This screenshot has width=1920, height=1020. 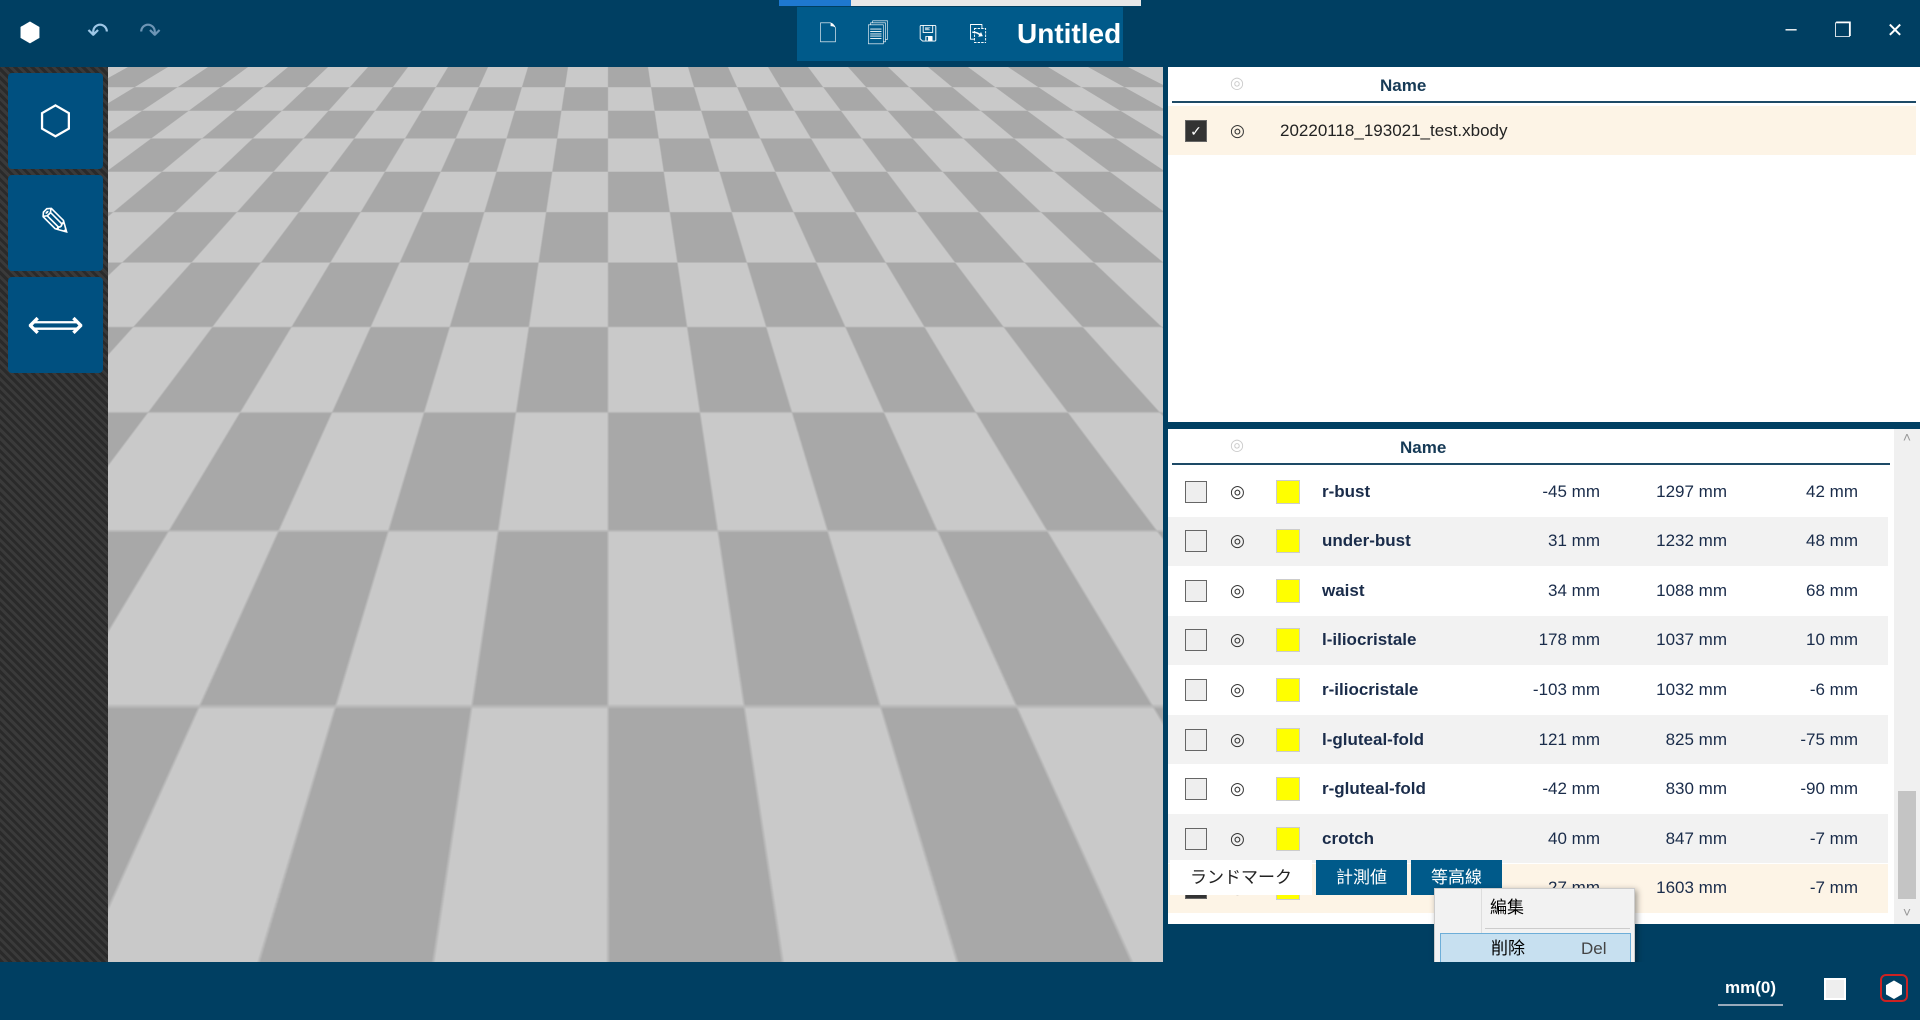 What do you see at coordinates (1696, 838) in the screenshot?
I see `landmark-y: 847 mm` at bounding box center [1696, 838].